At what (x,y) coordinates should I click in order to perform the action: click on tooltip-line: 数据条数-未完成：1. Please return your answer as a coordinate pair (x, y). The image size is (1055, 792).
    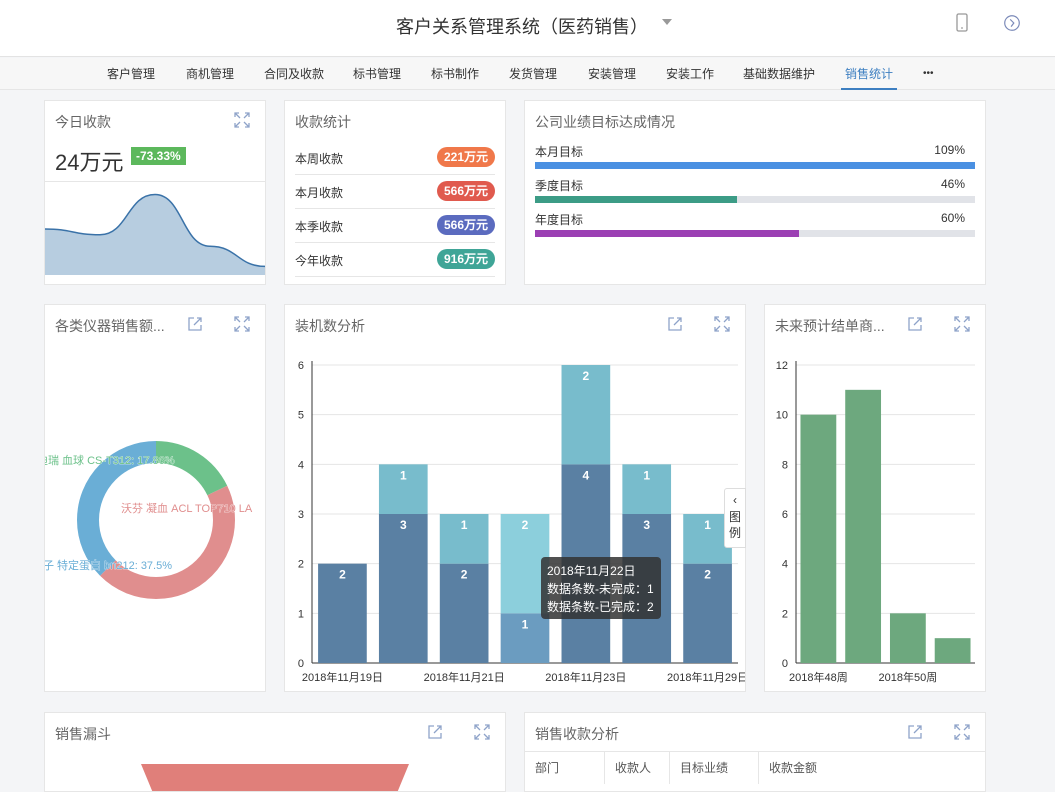
    Looking at the image, I should click on (600, 589).